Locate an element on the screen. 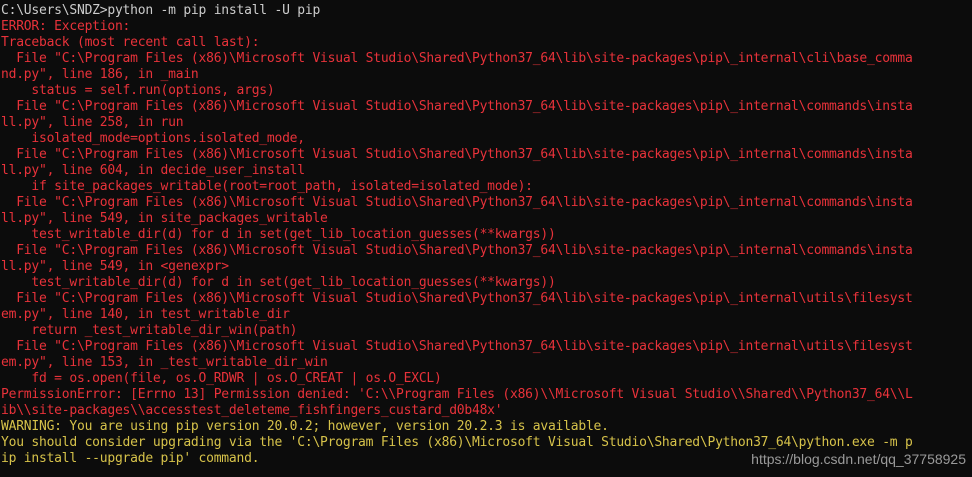 Image resolution: width=972 pixels, height=477 pixels. console-line: ll.py", line 549, in <genexpr> is located at coordinates (115, 266).